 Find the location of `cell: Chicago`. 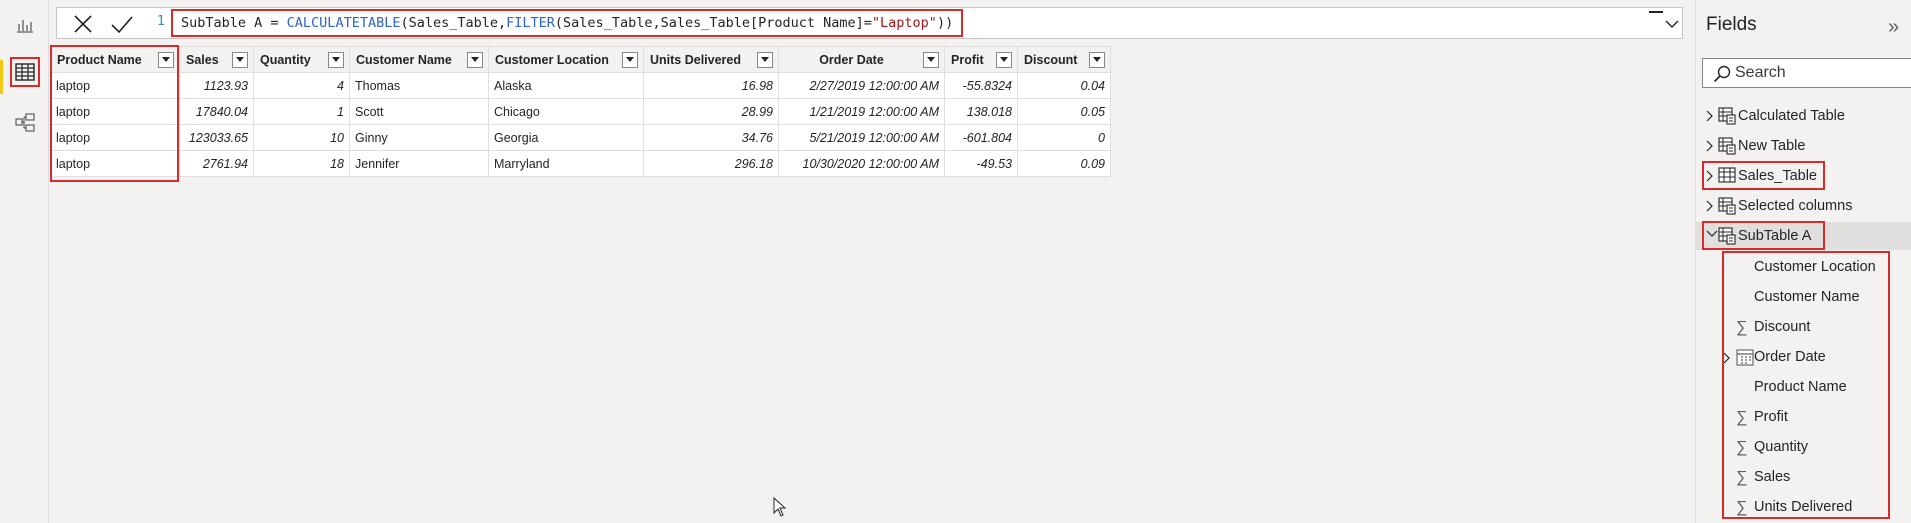

cell: Chicago is located at coordinates (566, 111).